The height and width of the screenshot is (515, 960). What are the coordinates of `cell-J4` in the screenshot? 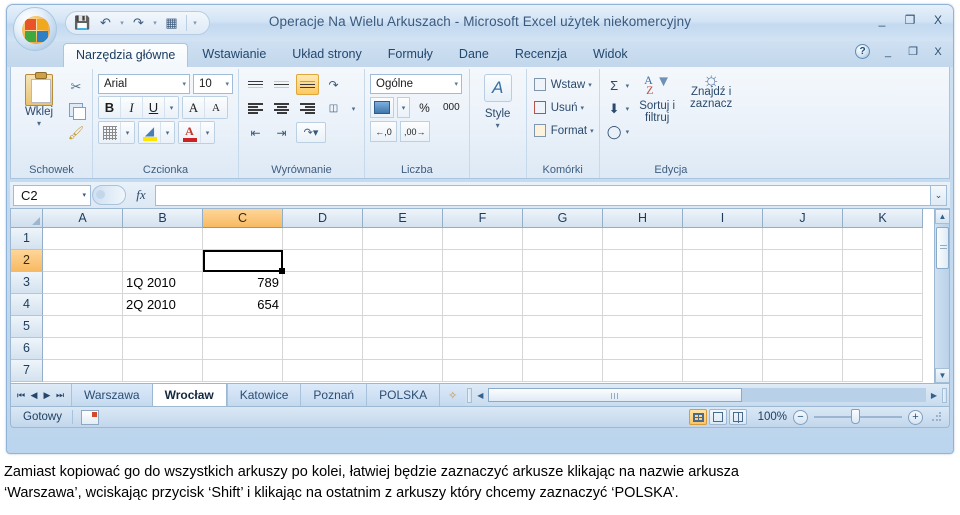 It's located at (803, 305).